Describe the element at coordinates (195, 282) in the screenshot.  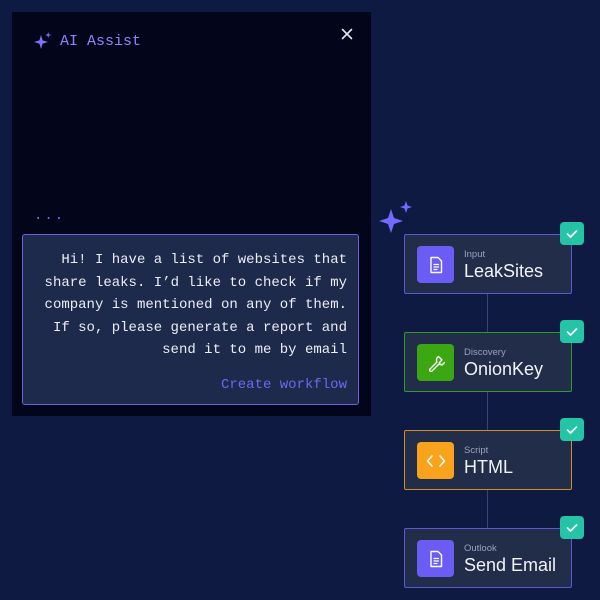
I see `message-line: share leaks. I’d like to check if my` at that location.